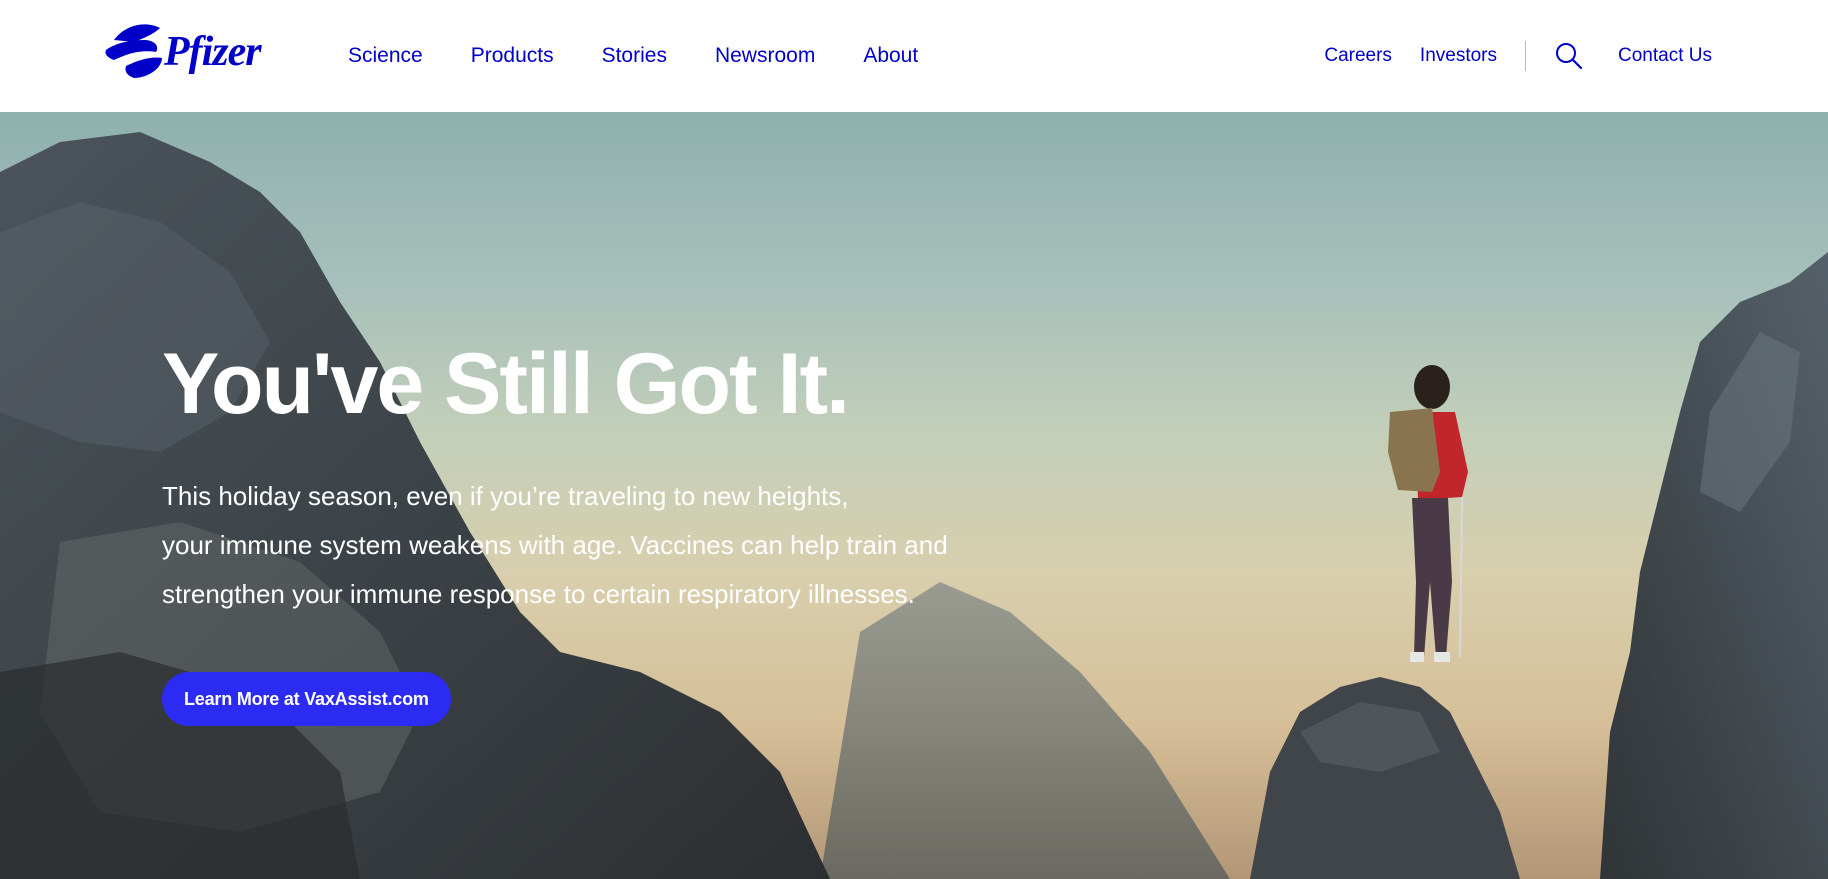 This screenshot has width=1828, height=879. Describe the element at coordinates (765, 56) in the screenshot. I see `nav-newsroom: Newsroom` at that location.